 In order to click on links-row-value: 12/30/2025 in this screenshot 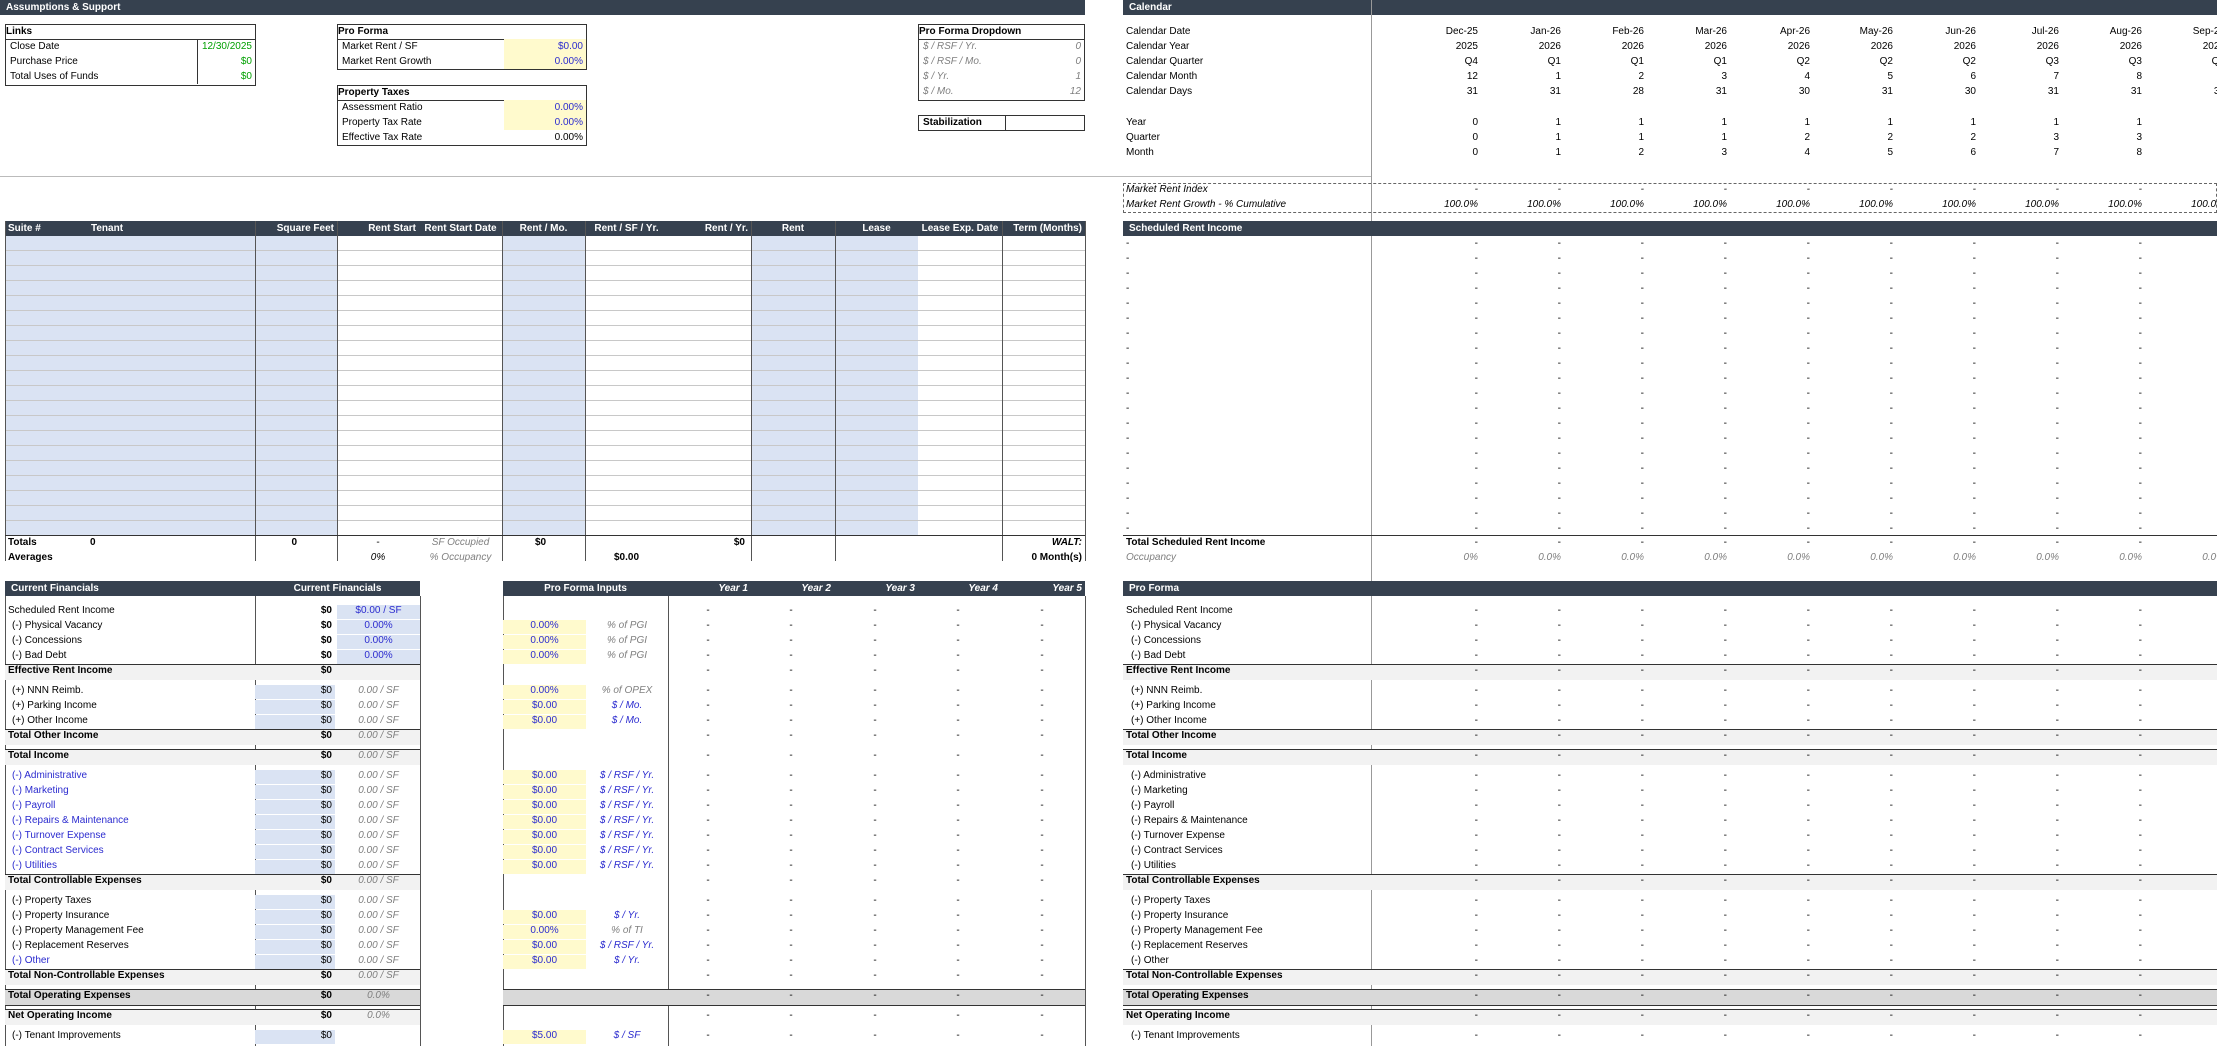, I will do `click(226, 46)`.